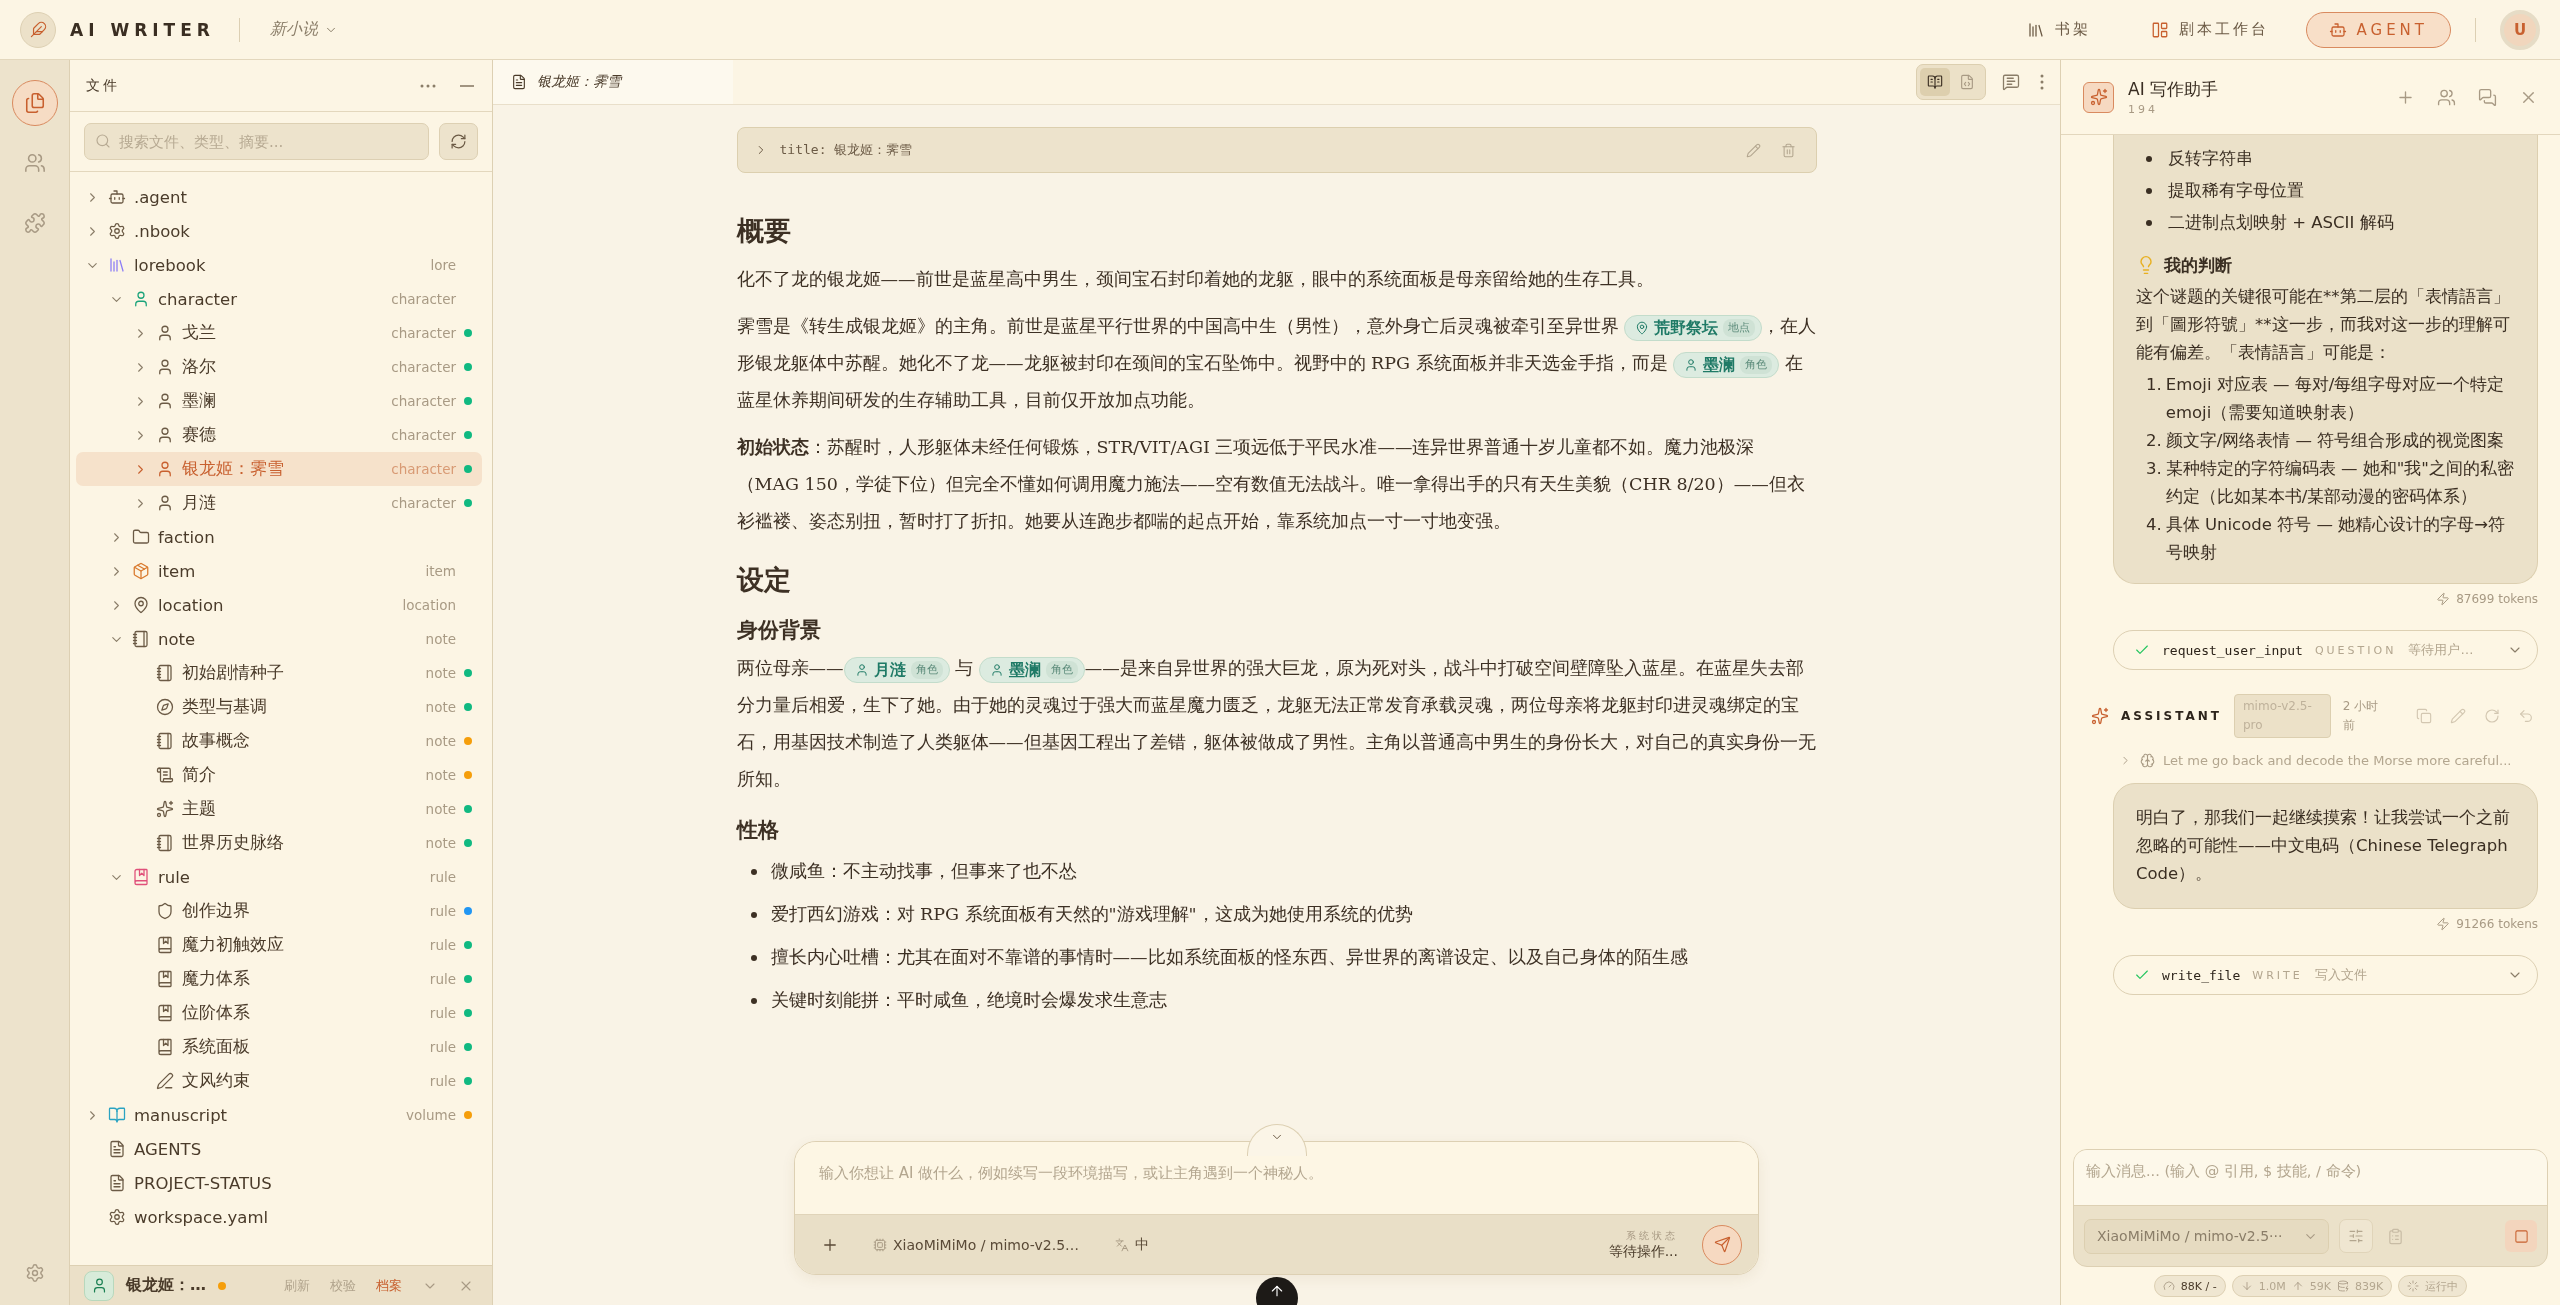  What do you see at coordinates (279, 503) in the screenshot?
I see `tree-item: 月涟 character` at bounding box center [279, 503].